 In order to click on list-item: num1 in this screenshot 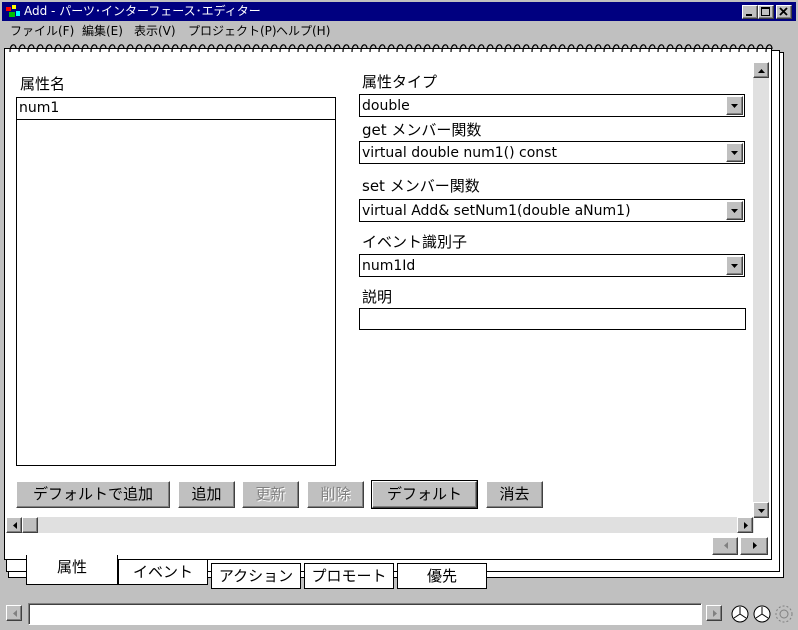, I will do `click(176, 109)`.